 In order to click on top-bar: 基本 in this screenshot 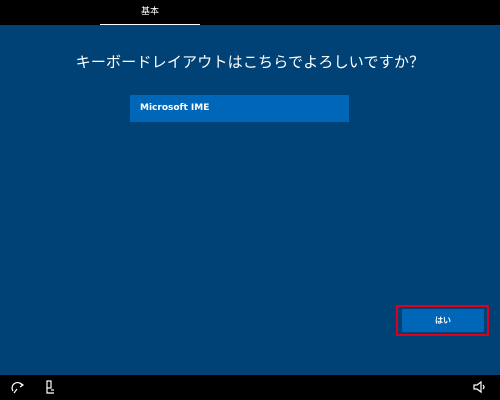, I will do `click(250, 12)`.